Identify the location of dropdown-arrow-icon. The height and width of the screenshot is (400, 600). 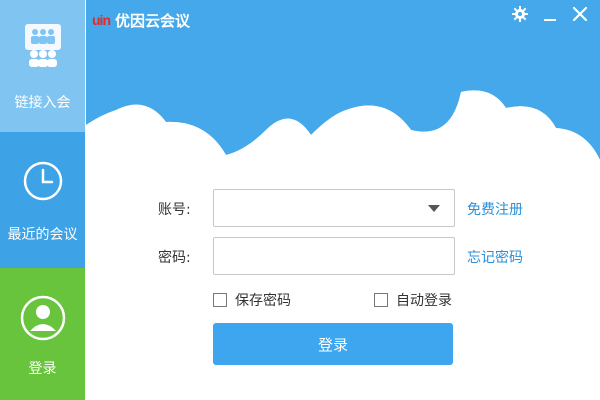
(434, 208).